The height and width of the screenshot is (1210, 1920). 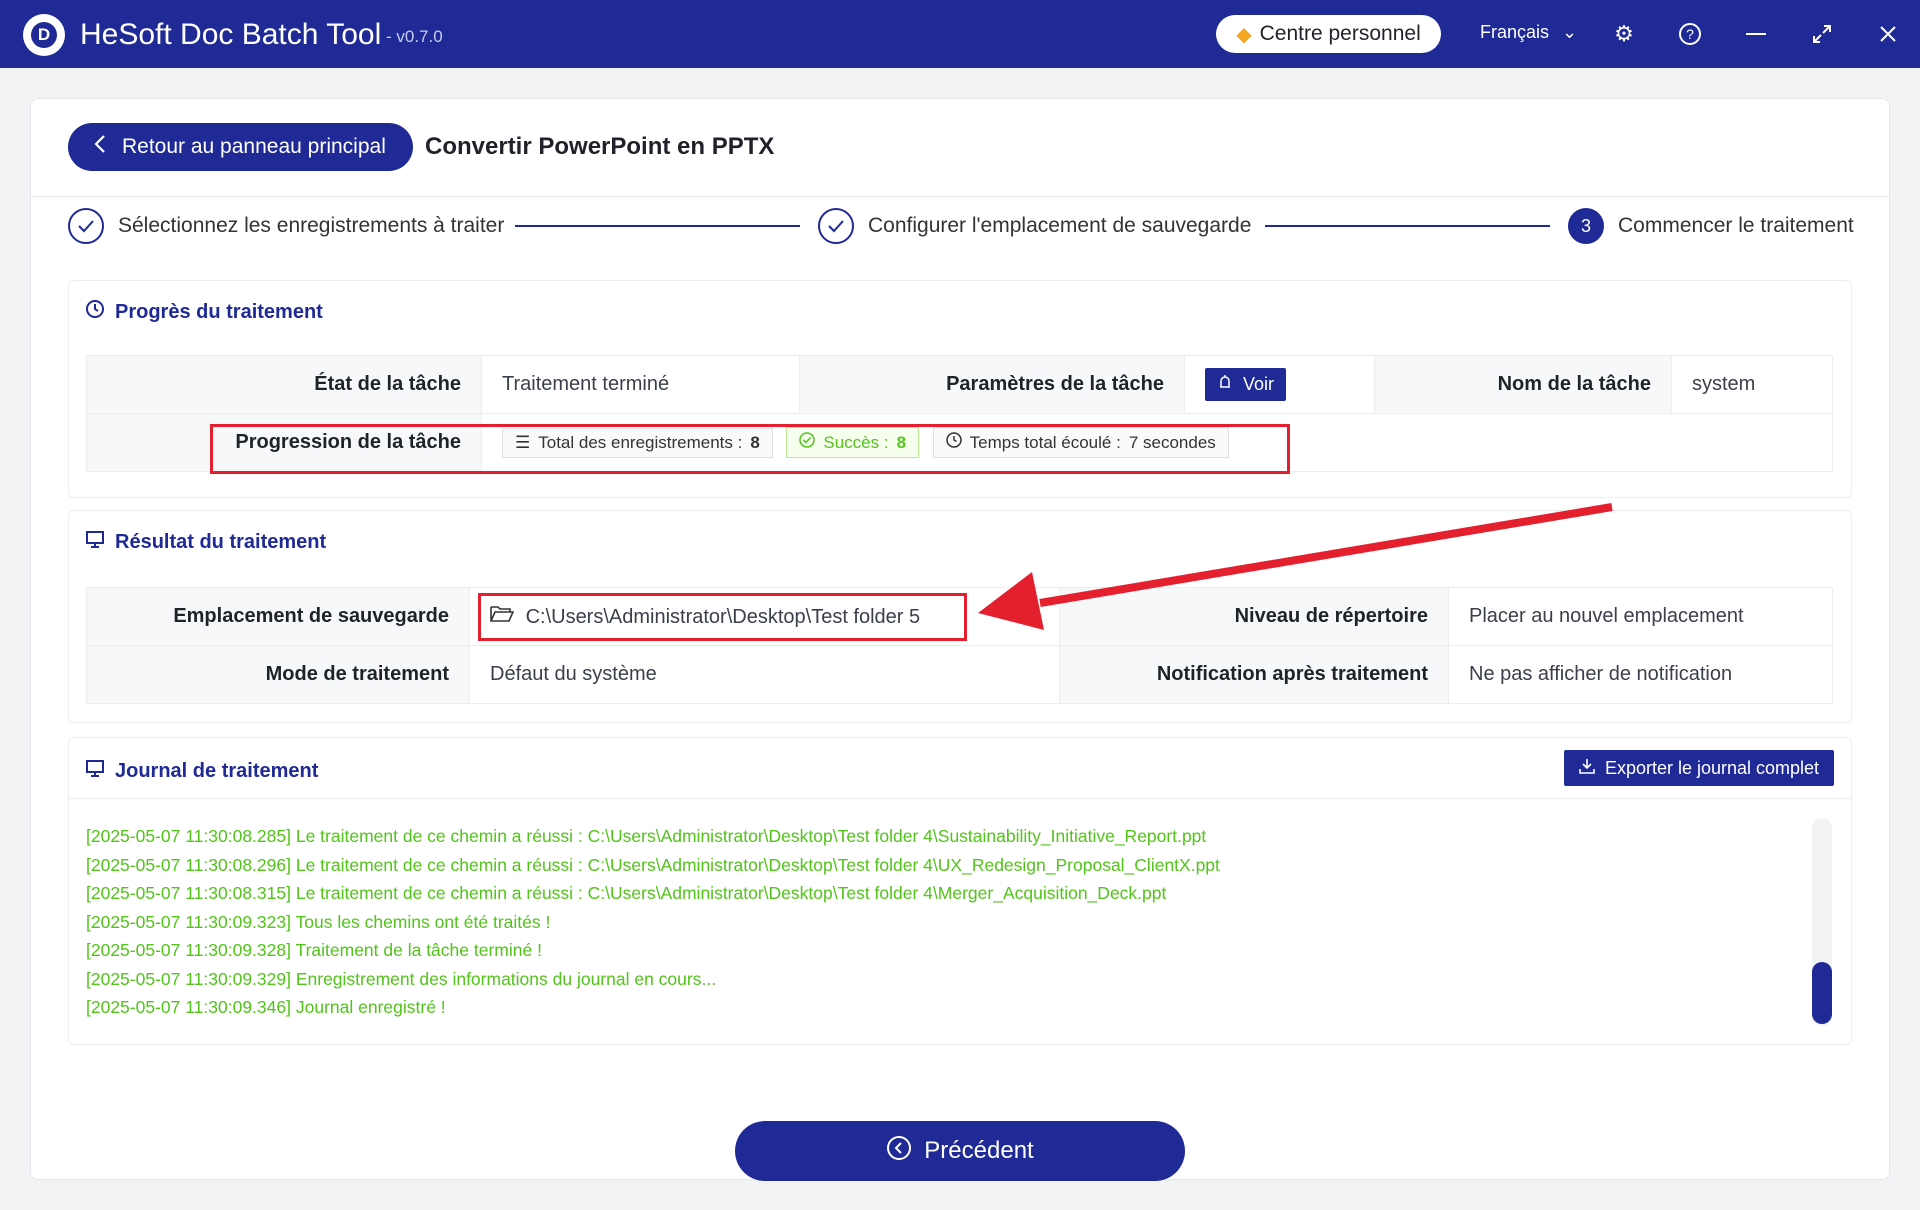 What do you see at coordinates (979, 1150) in the screenshot?
I see `previous-label: Précédent` at bounding box center [979, 1150].